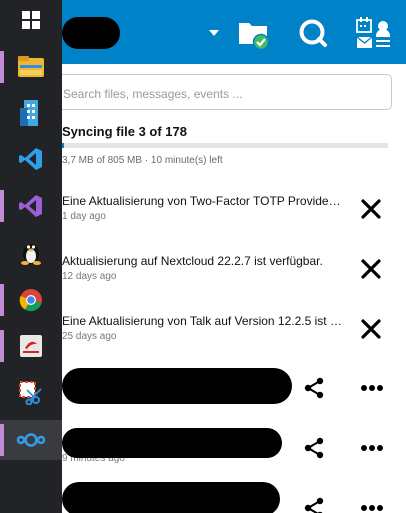  What do you see at coordinates (63, 145) in the screenshot?
I see `sync-progress-fill` at bounding box center [63, 145].